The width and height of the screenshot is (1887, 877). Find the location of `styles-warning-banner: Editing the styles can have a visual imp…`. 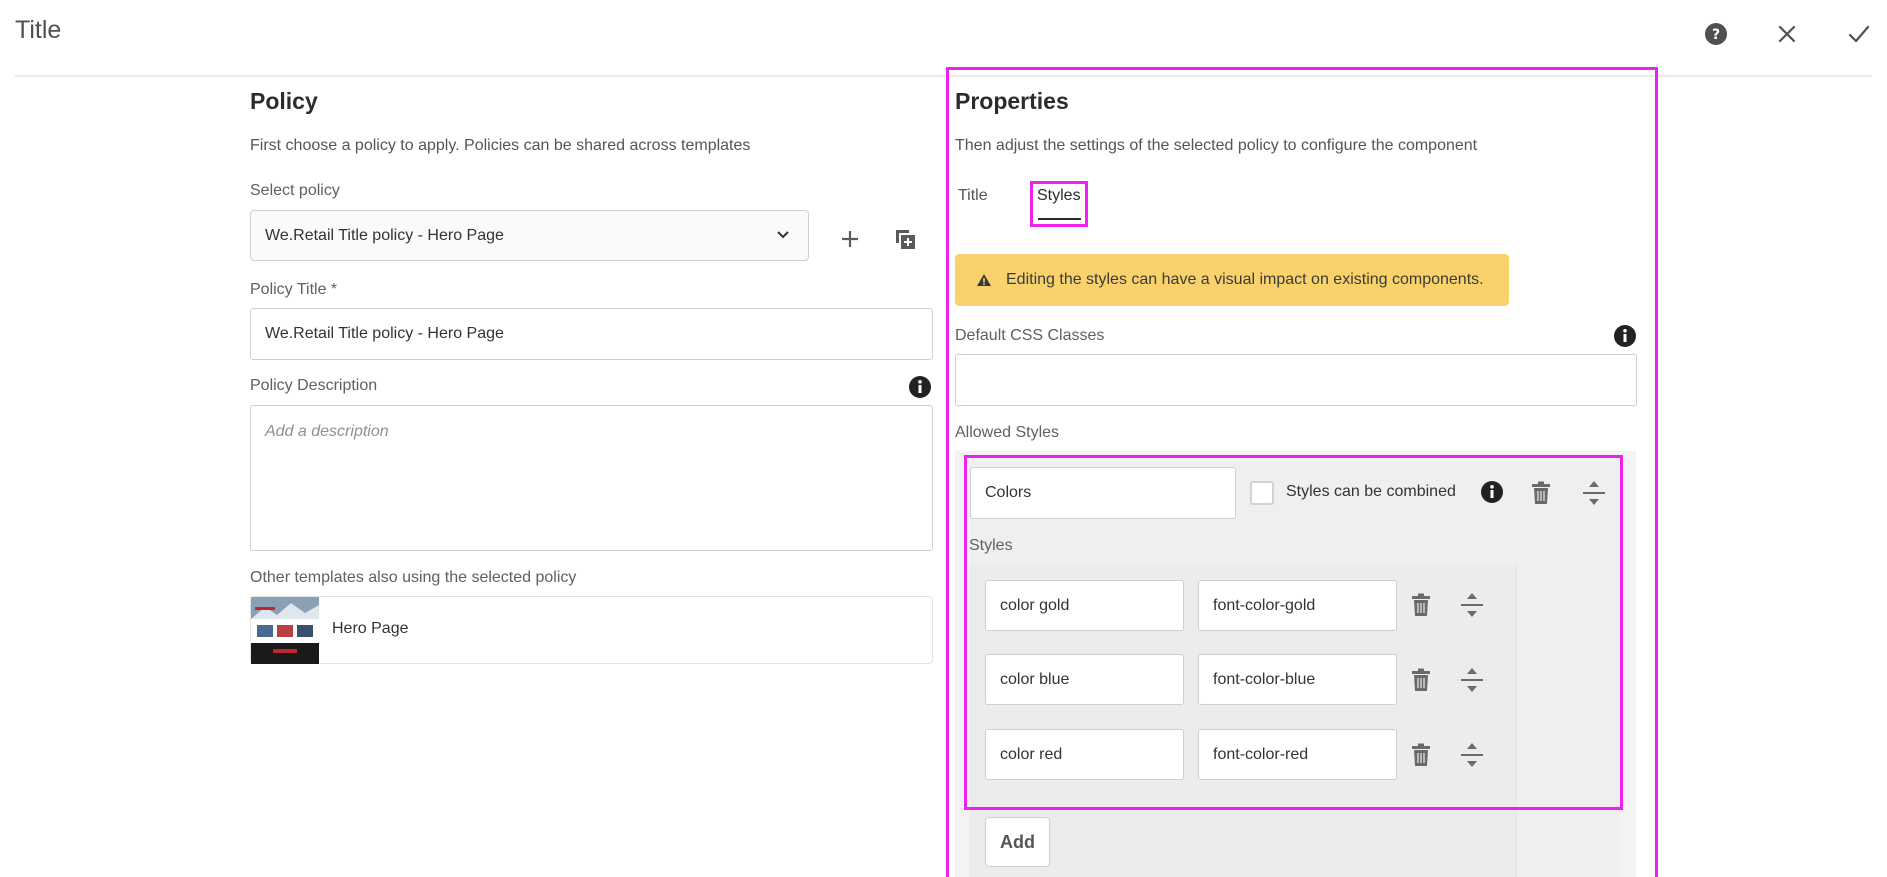

styles-warning-banner: Editing the styles can have a visual imp… is located at coordinates (1232, 280).